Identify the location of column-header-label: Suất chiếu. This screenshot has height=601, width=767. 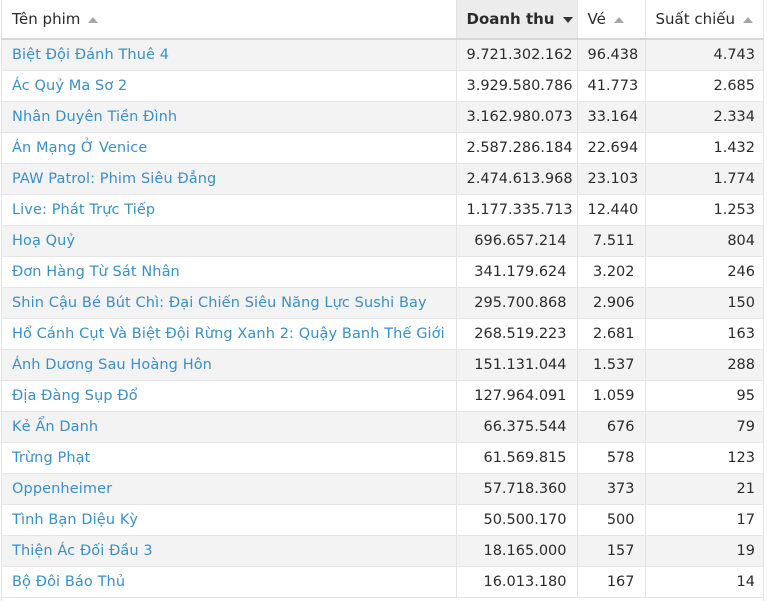
(695, 19).